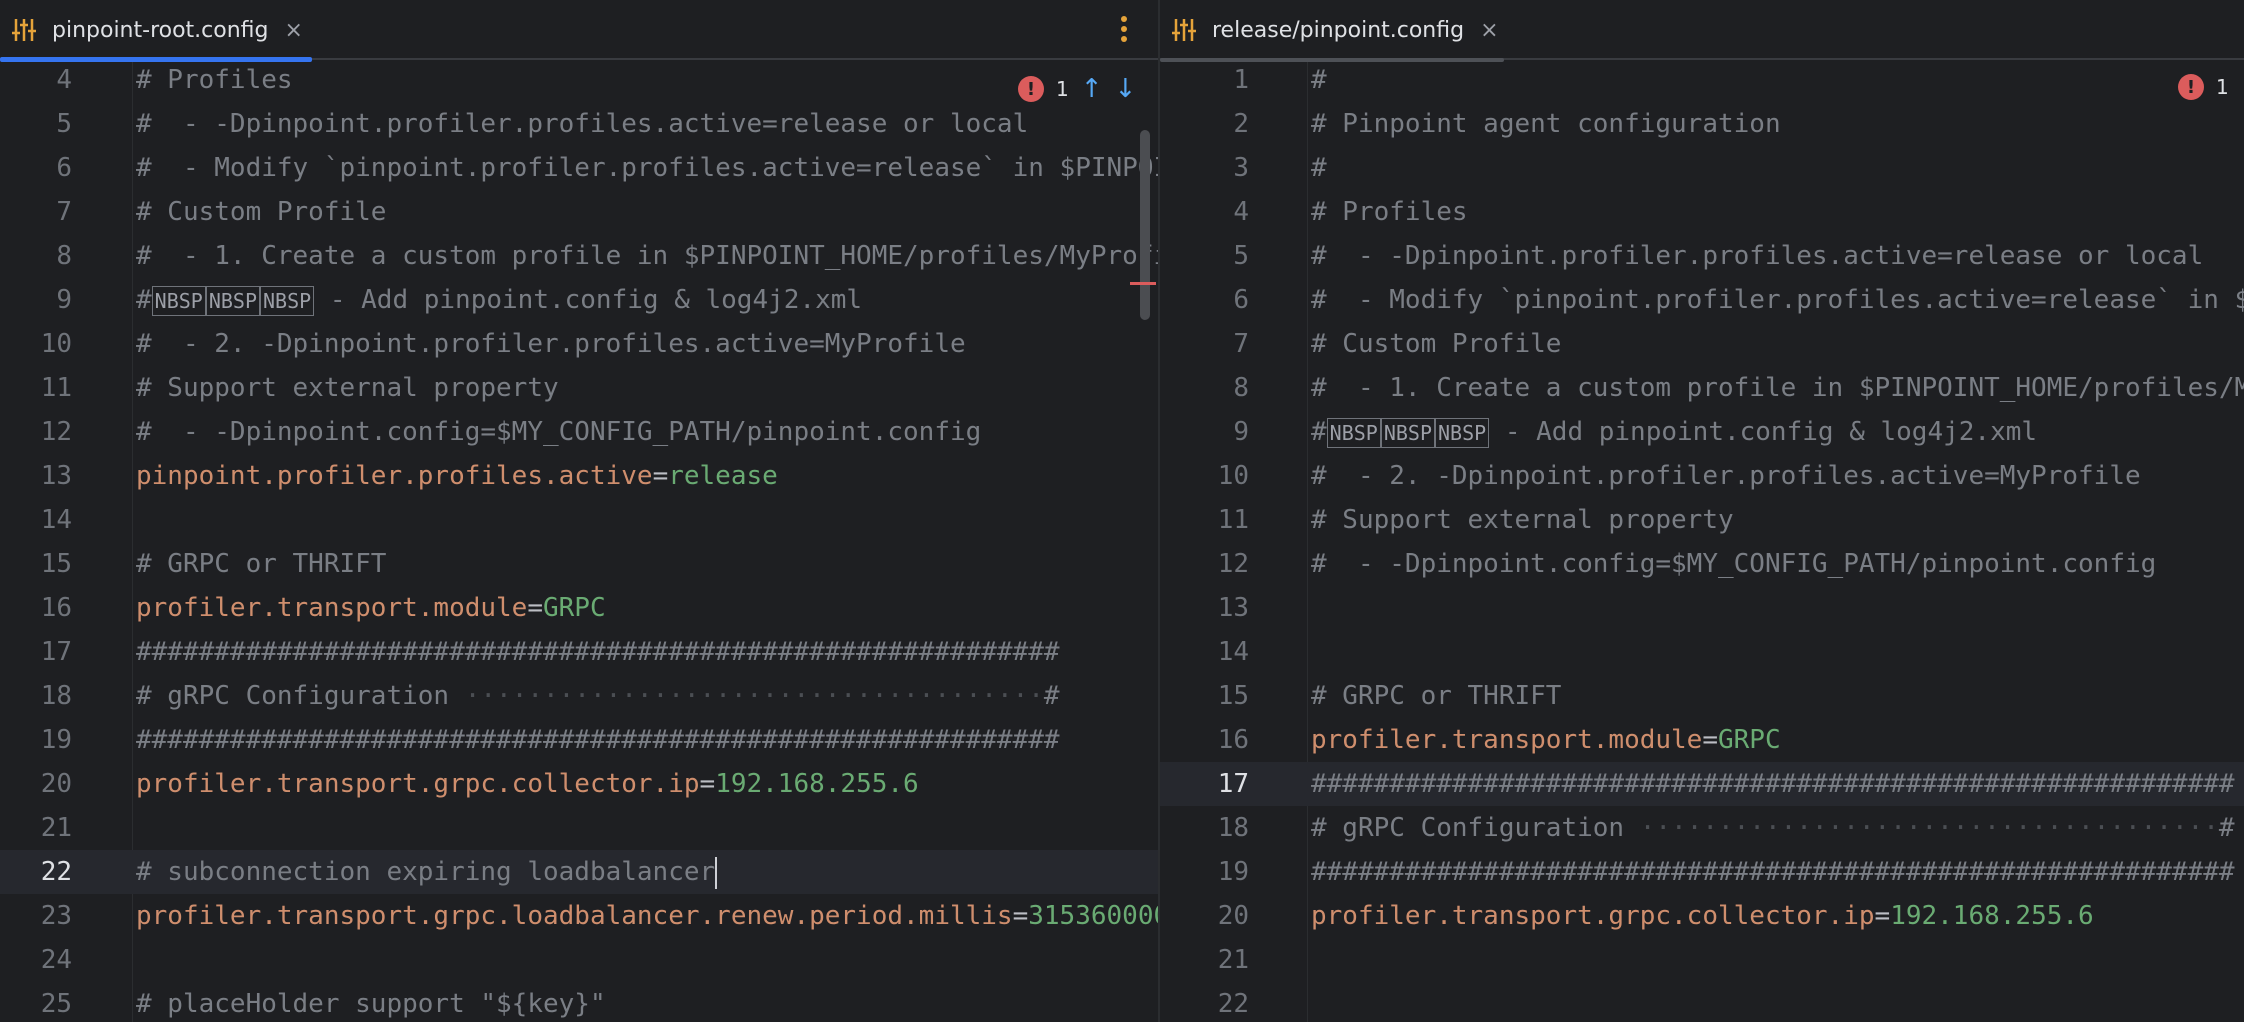  Describe the element at coordinates (1337, 31) in the screenshot. I see `tab-release-pinpoint-config: release/pinpoint.config ×` at that location.